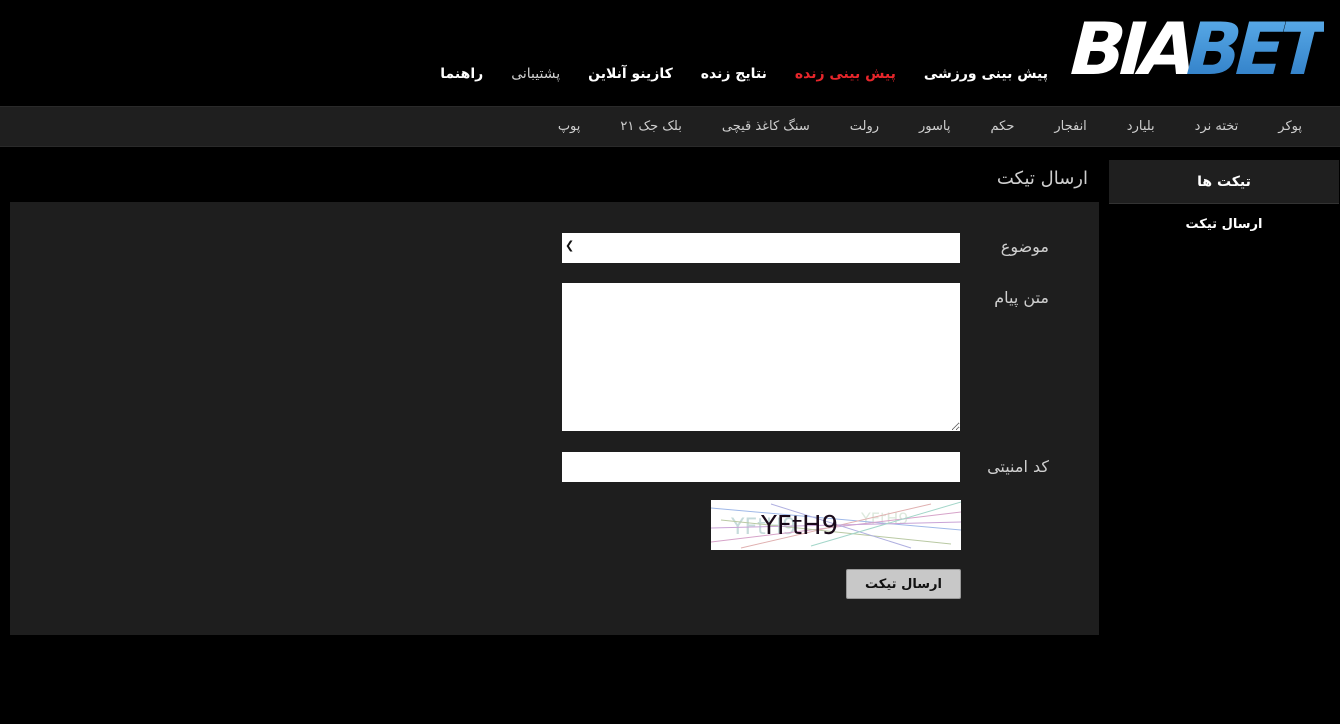 Image resolution: width=1340 pixels, height=724 pixels. What do you see at coordinates (903, 584) in the screenshot?
I see `submit-ticket-button: ارسال تیکت` at bounding box center [903, 584].